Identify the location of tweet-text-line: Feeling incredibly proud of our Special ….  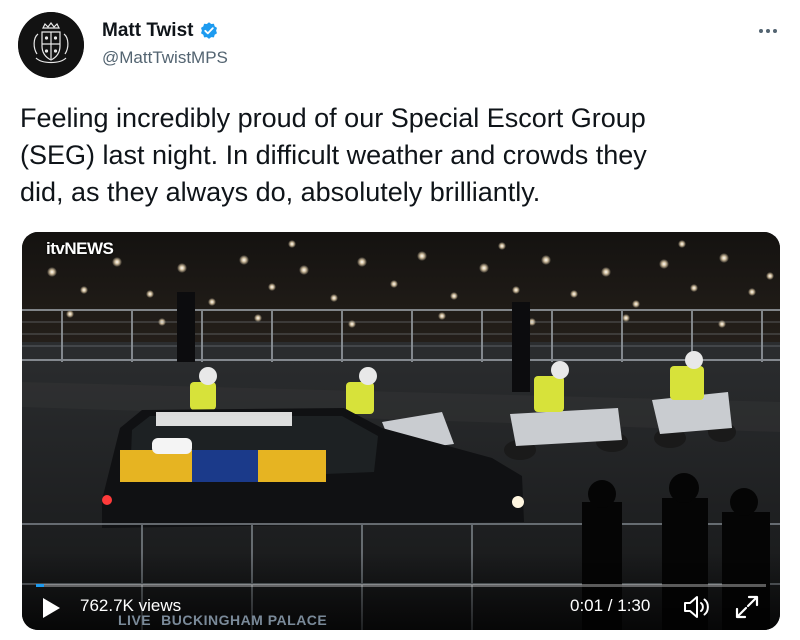
(333, 118).